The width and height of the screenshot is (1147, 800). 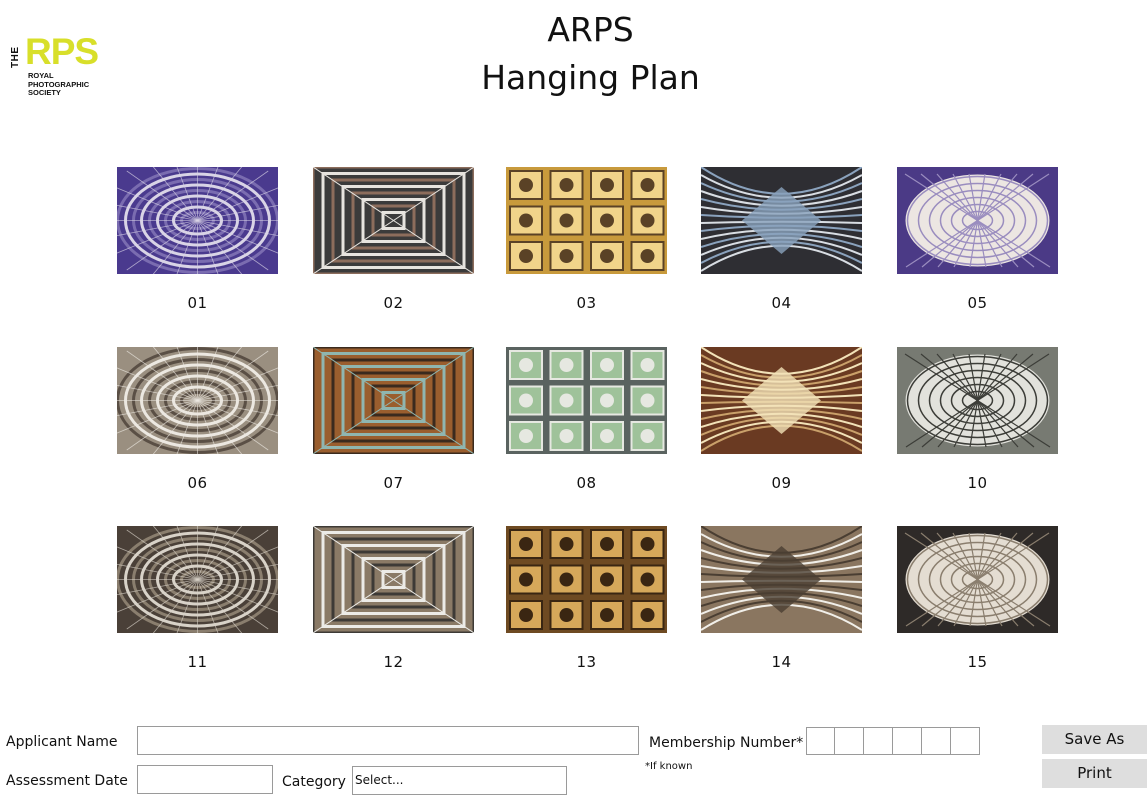 What do you see at coordinates (977, 303) in the screenshot?
I see `image-number-label: 05` at bounding box center [977, 303].